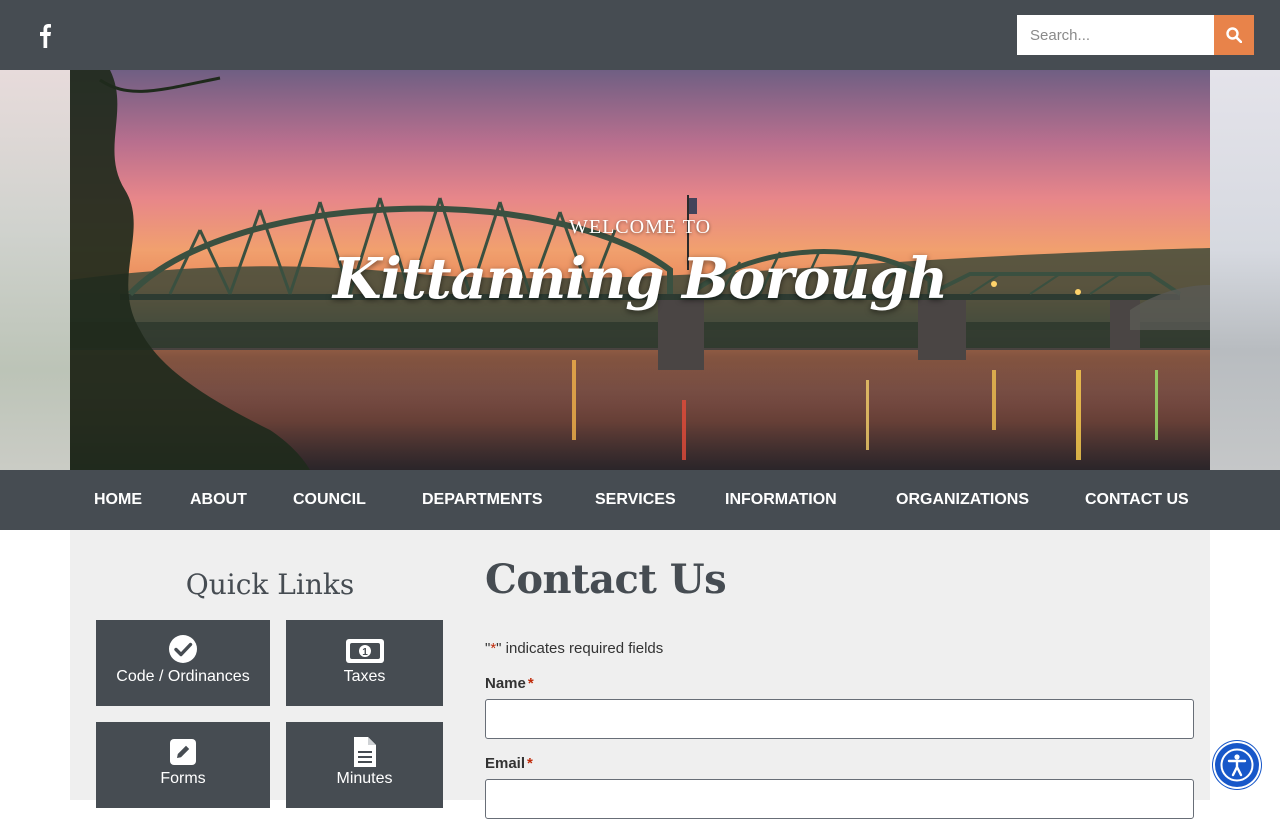 The width and height of the screenshot is (1280, 819). I want to click on edit-icon, so click(183, 752).